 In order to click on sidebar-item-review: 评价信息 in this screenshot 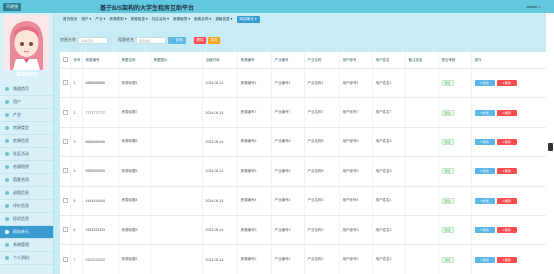, I will do `click(26, 206)`.